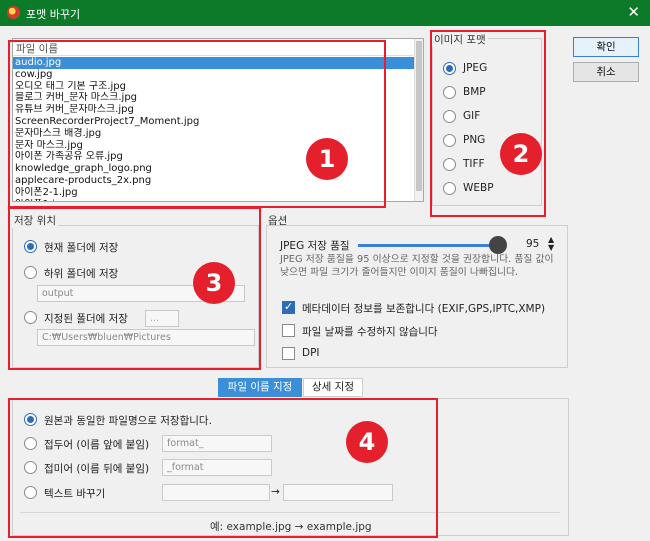 This screenshot has width=650, height=541. Describe the element at coordinates (370, 332) in the screenshot. I see `no-date-change-label: 파일 날짜를 수정하지 않습니다` at that location.